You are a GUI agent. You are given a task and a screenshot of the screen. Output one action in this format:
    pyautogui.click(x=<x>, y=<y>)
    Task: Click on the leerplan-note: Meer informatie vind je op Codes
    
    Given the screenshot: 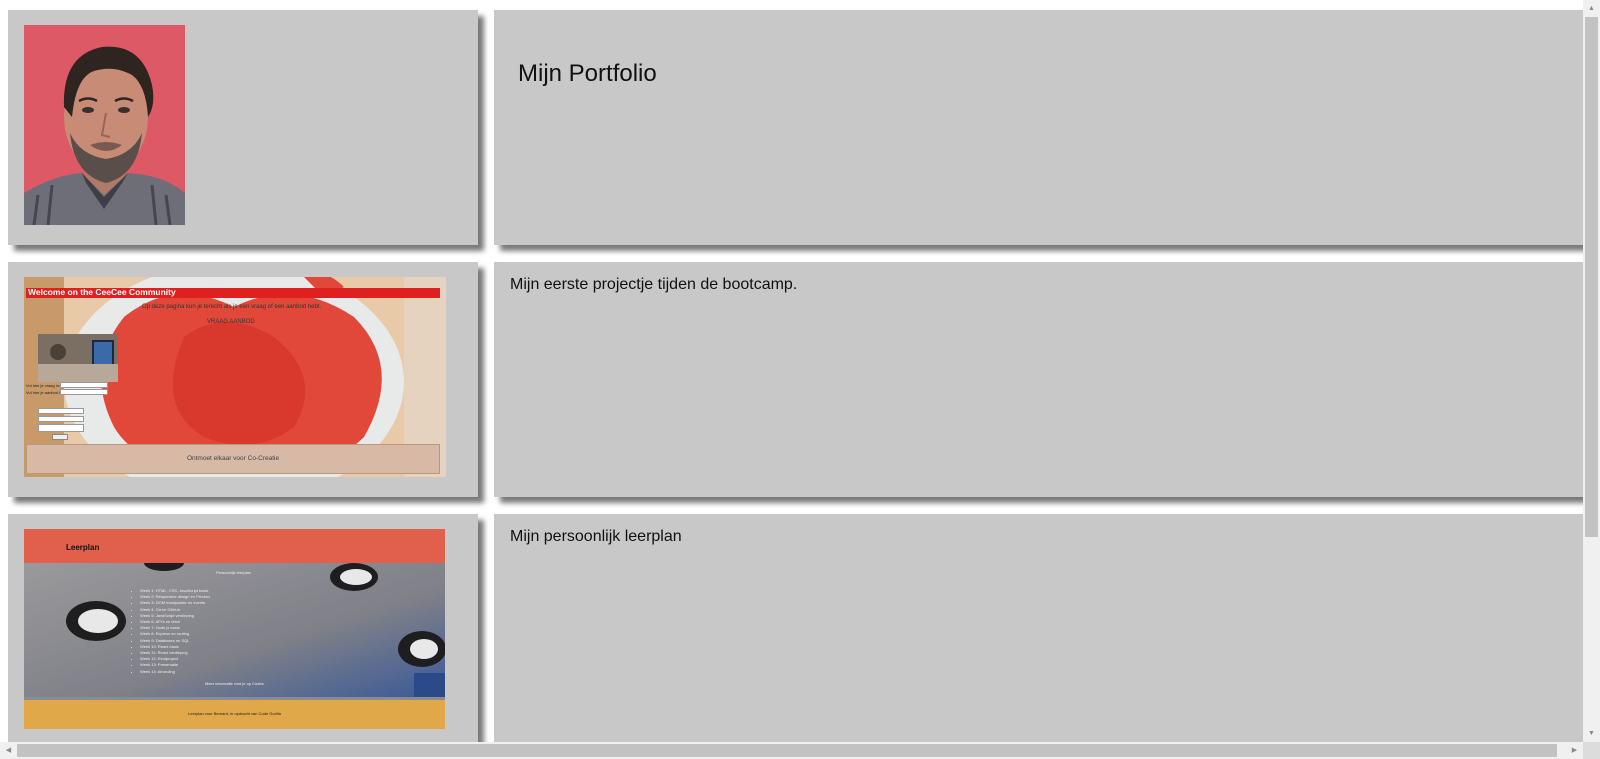 What is the action you would take?
    pyautogui.click(x=234, y=683)
    